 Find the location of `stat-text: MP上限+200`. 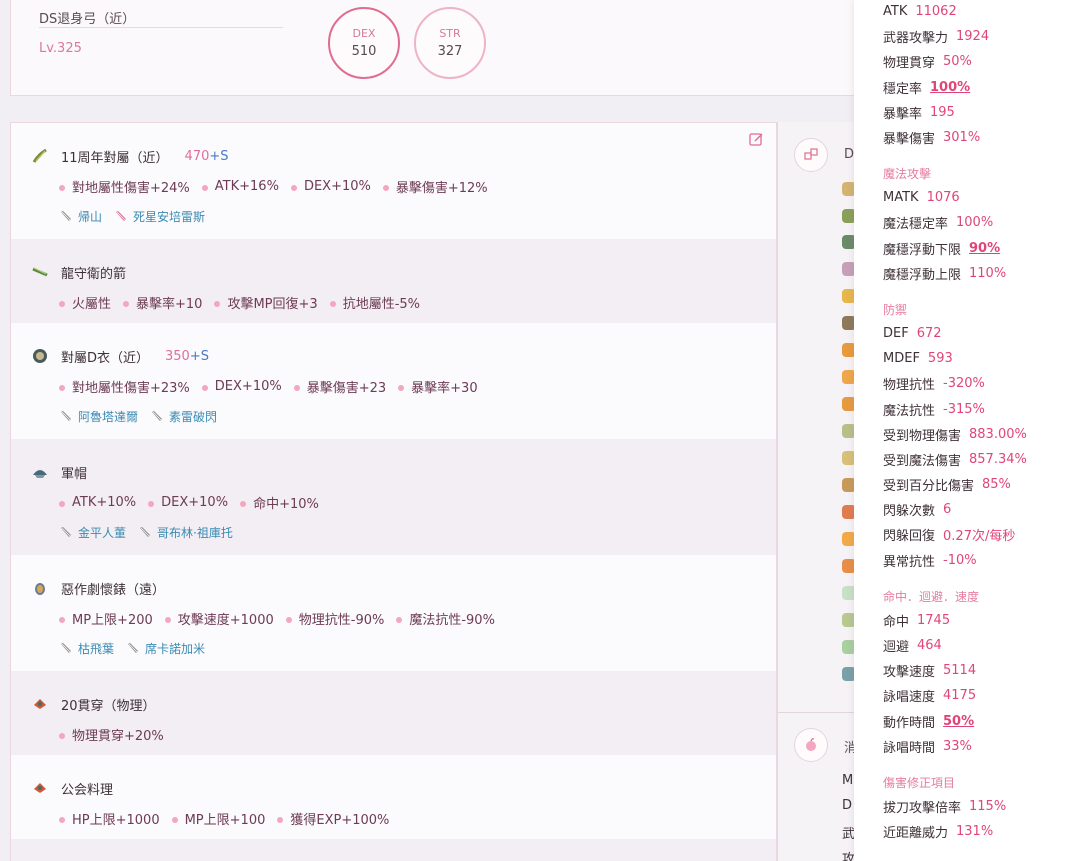

stat-text: MP上限+200 is located at coordinates (112, 620).